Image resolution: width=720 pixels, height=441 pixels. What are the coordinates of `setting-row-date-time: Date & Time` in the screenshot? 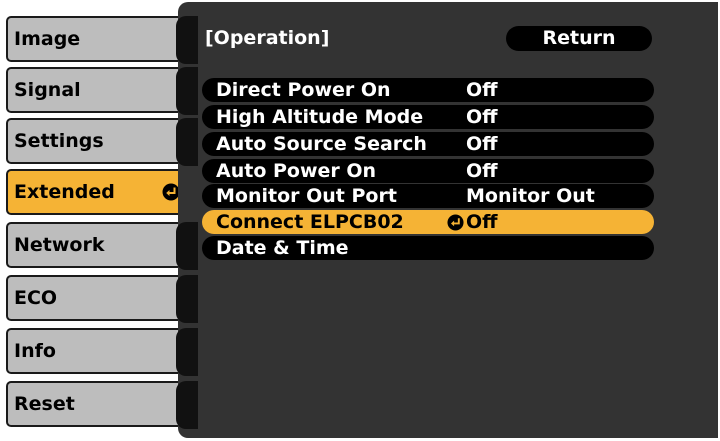 It's located at (428, 248).